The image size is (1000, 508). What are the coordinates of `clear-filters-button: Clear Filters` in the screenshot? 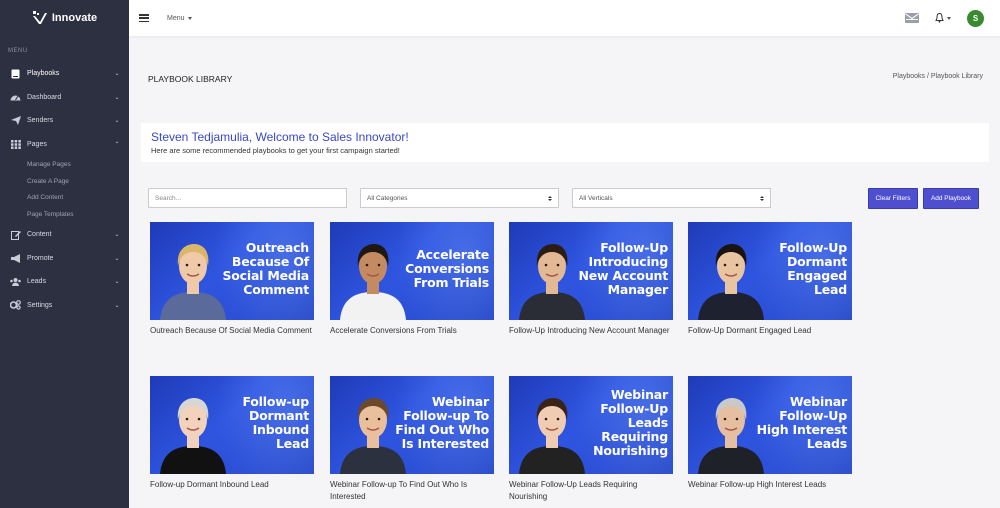 It's located at (893, 198).